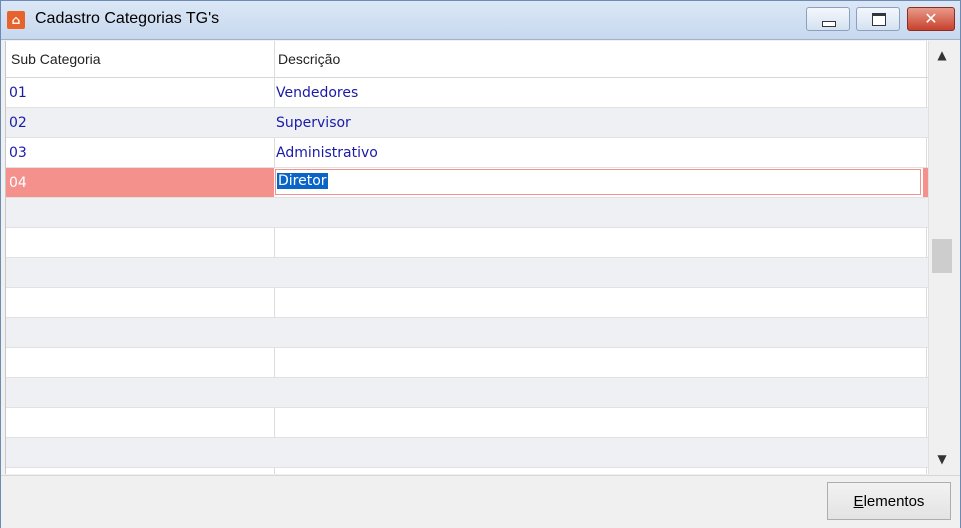  Describe the element at coordinates (327, 153) in the screenshot. I see `cell-description: Administrativo` at that location.